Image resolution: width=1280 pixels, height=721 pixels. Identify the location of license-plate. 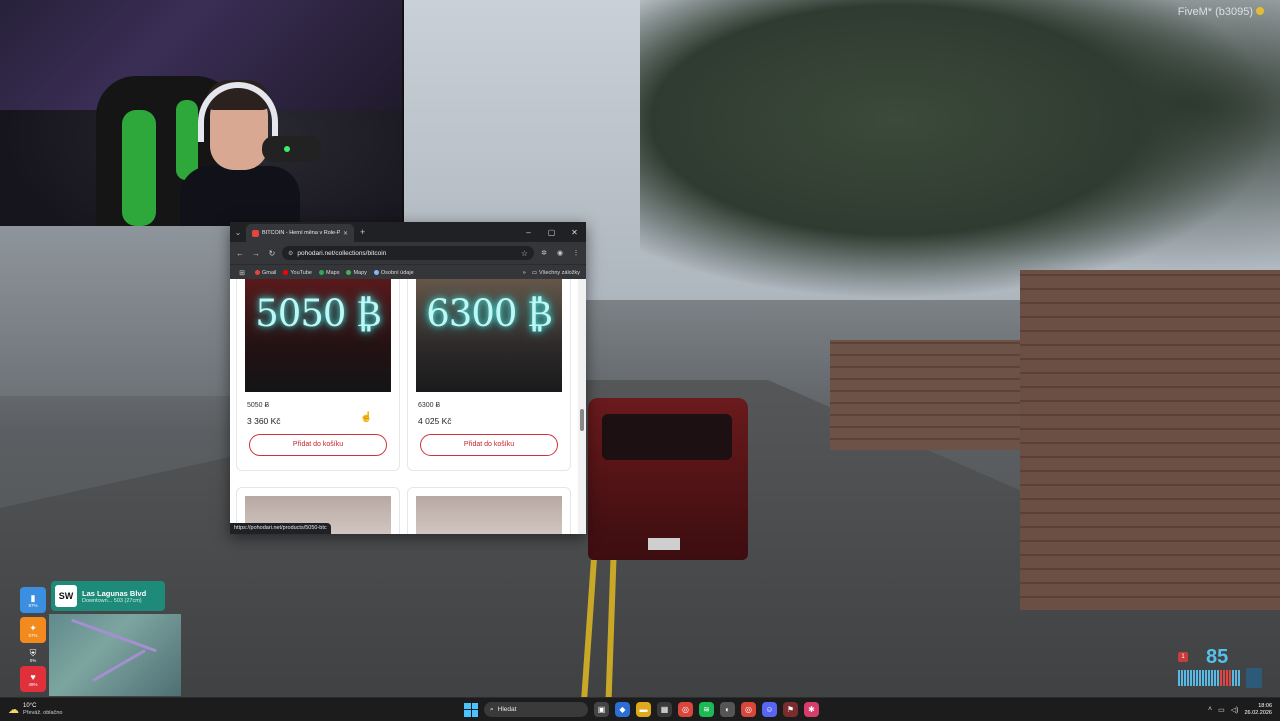
(664, 544).